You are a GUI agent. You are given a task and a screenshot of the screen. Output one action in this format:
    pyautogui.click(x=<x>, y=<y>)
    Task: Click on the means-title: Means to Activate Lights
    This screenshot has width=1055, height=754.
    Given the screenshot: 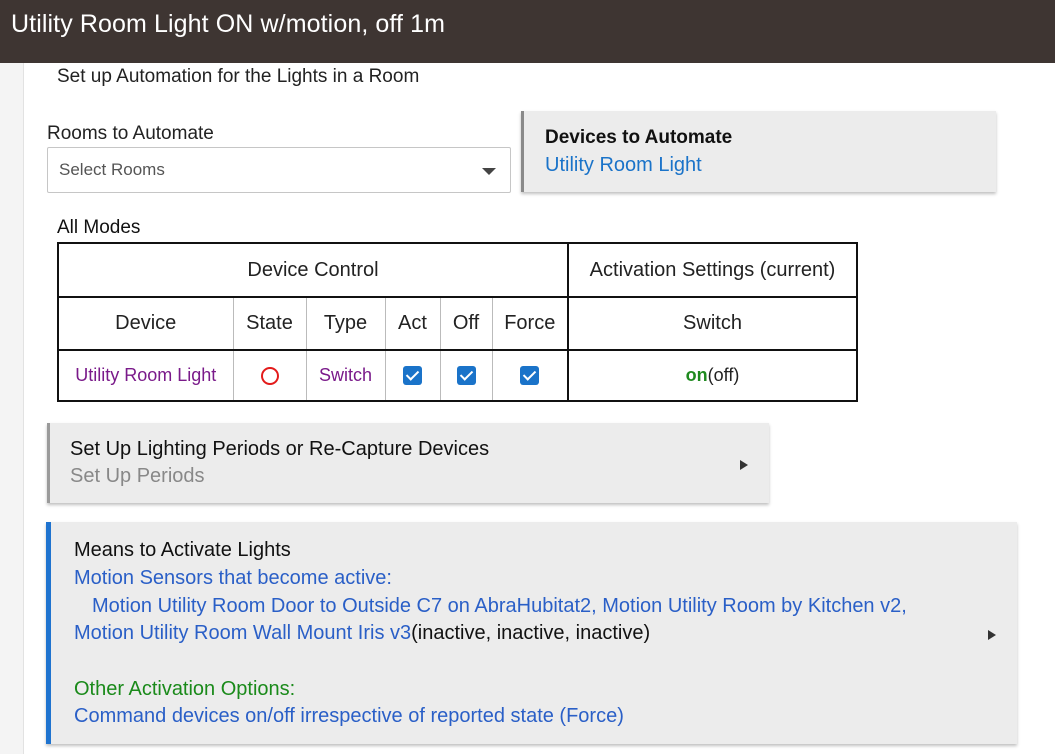 What is the action you would take?
    pyautogui.click(x=182, y=550)
    